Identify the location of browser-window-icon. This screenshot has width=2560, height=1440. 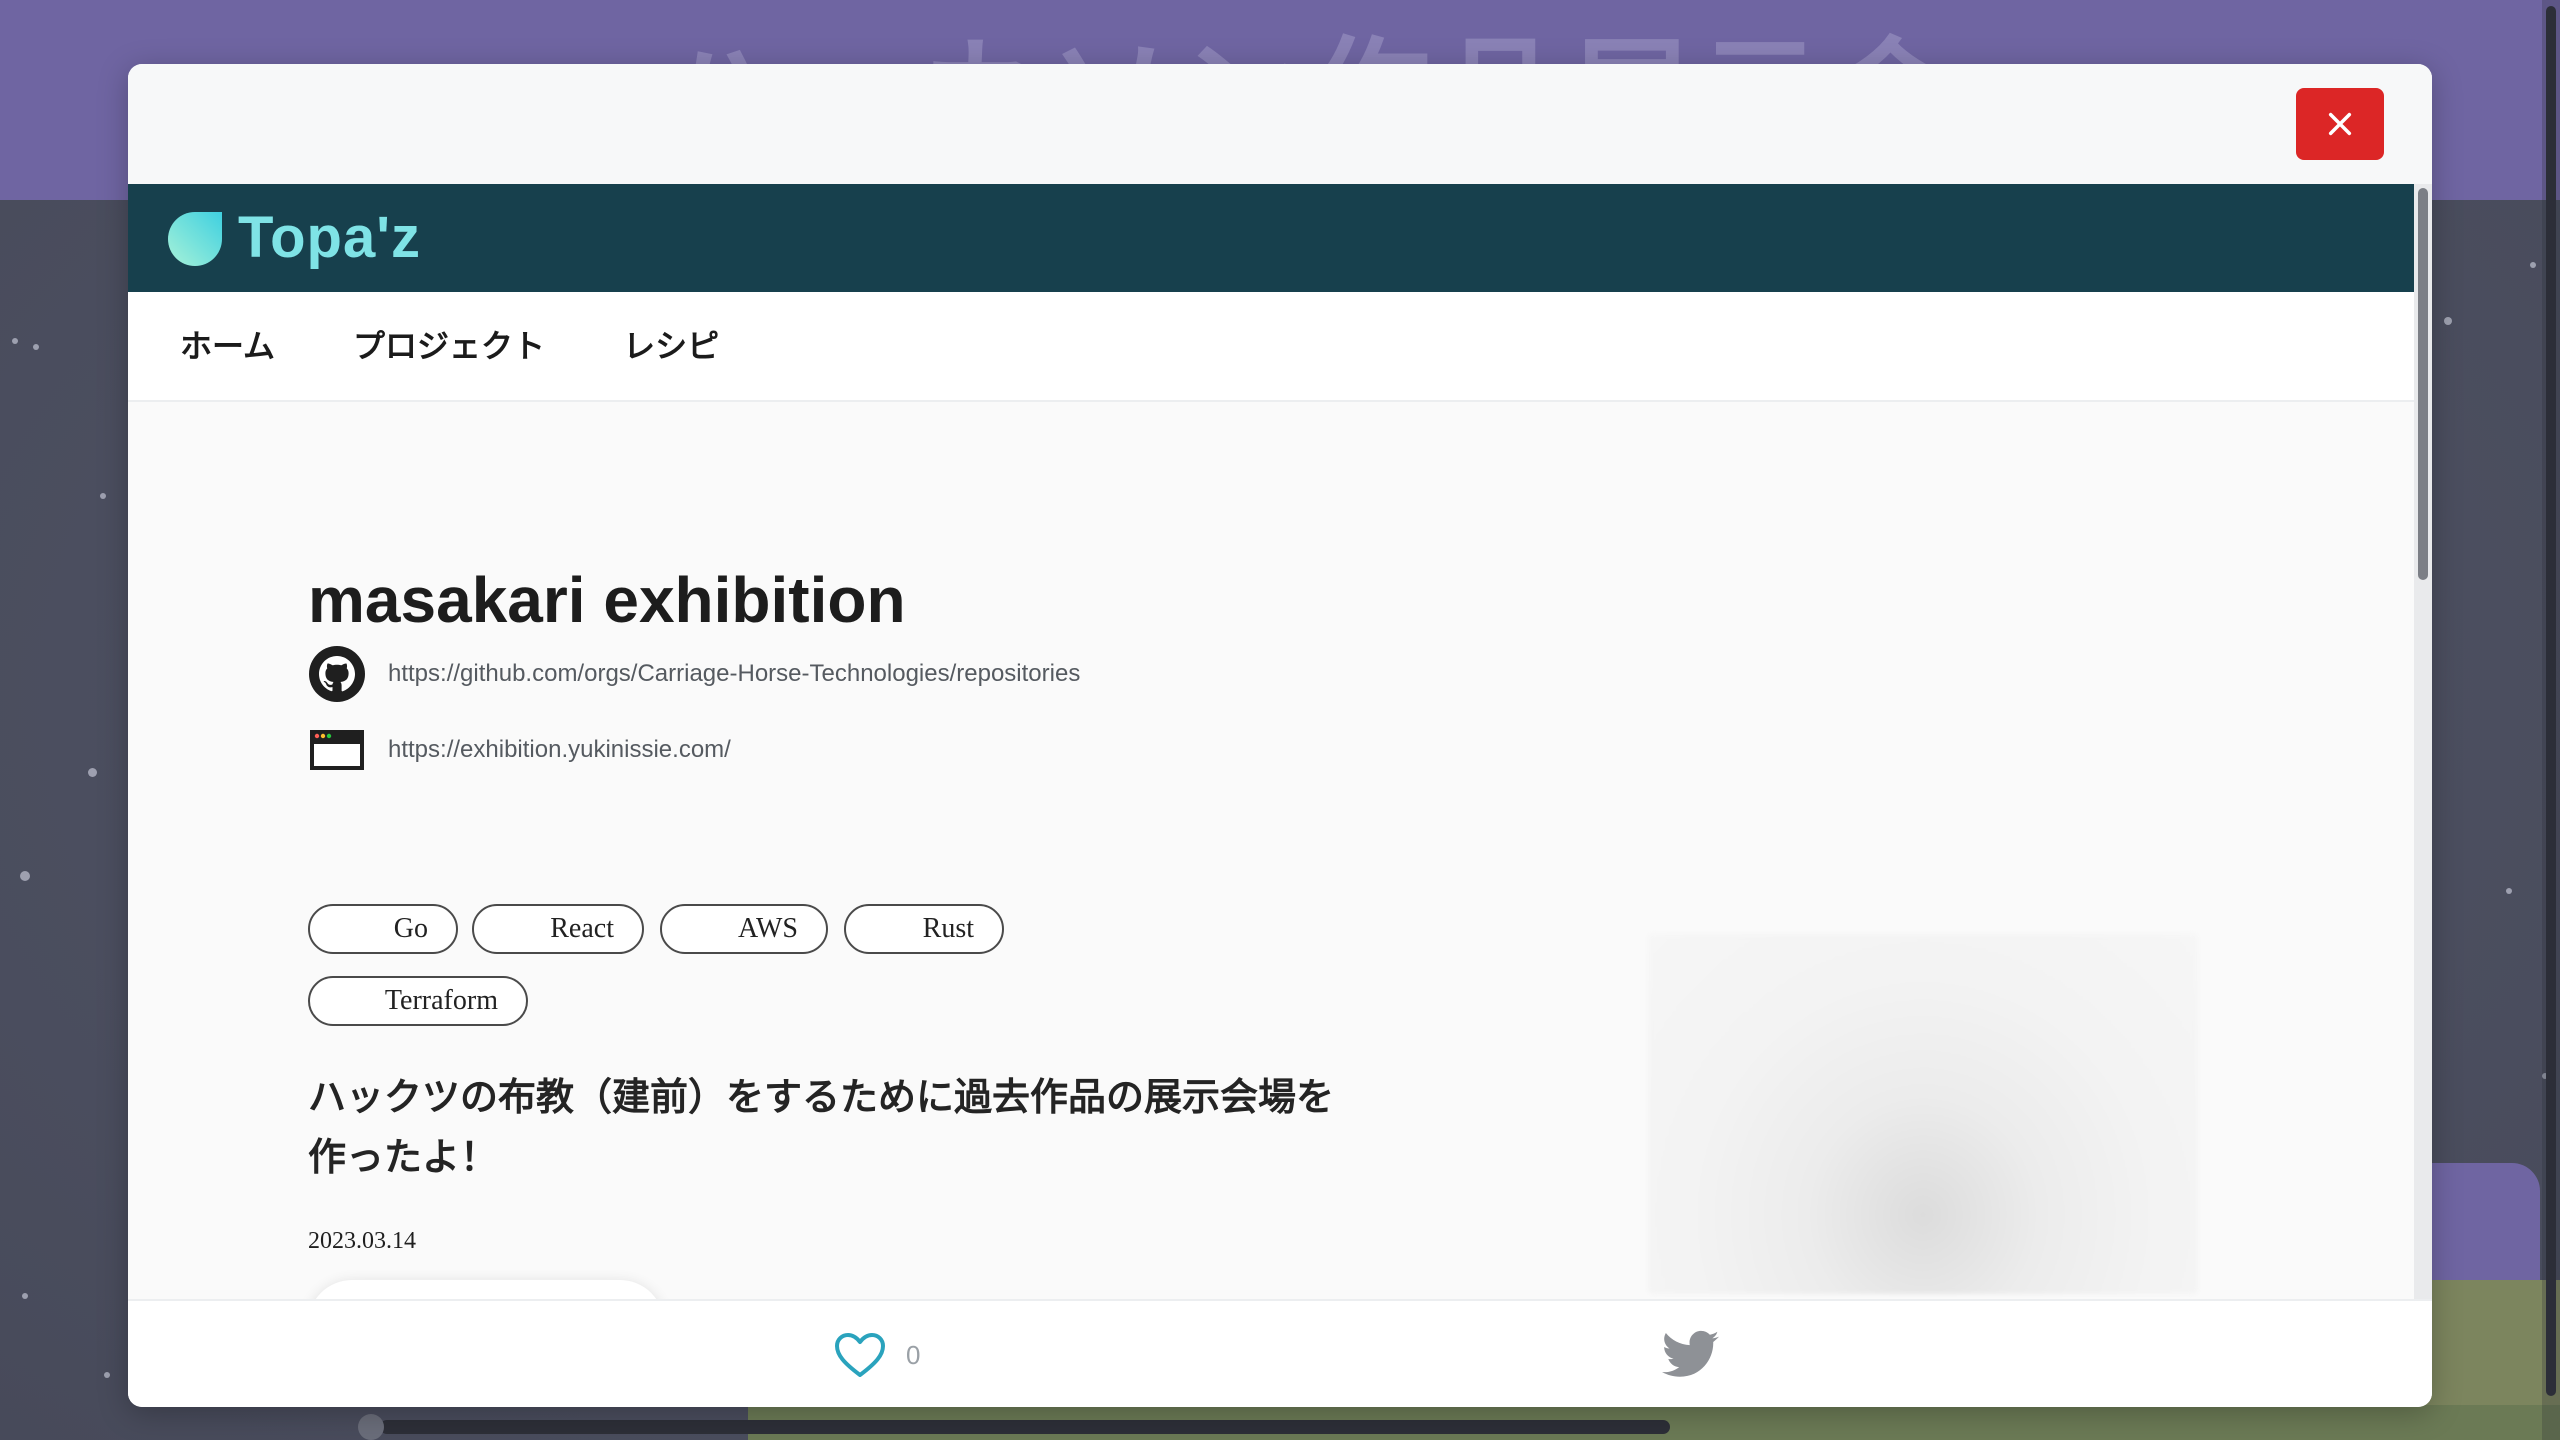
(337, 750).